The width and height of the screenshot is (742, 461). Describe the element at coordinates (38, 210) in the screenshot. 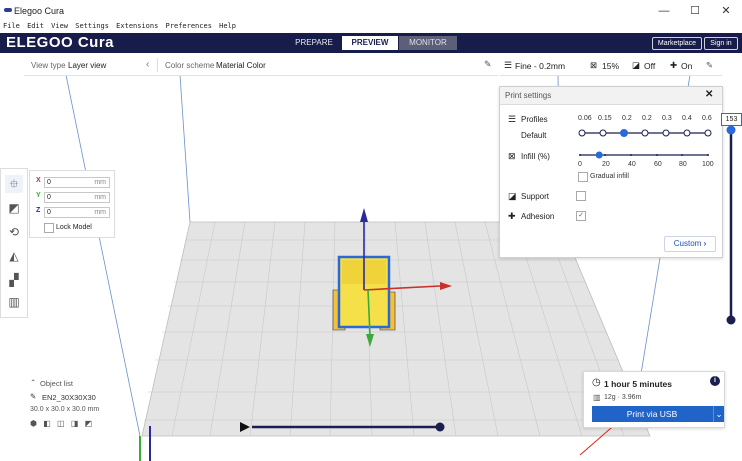

I see `z-axis-label: Z` at that location.